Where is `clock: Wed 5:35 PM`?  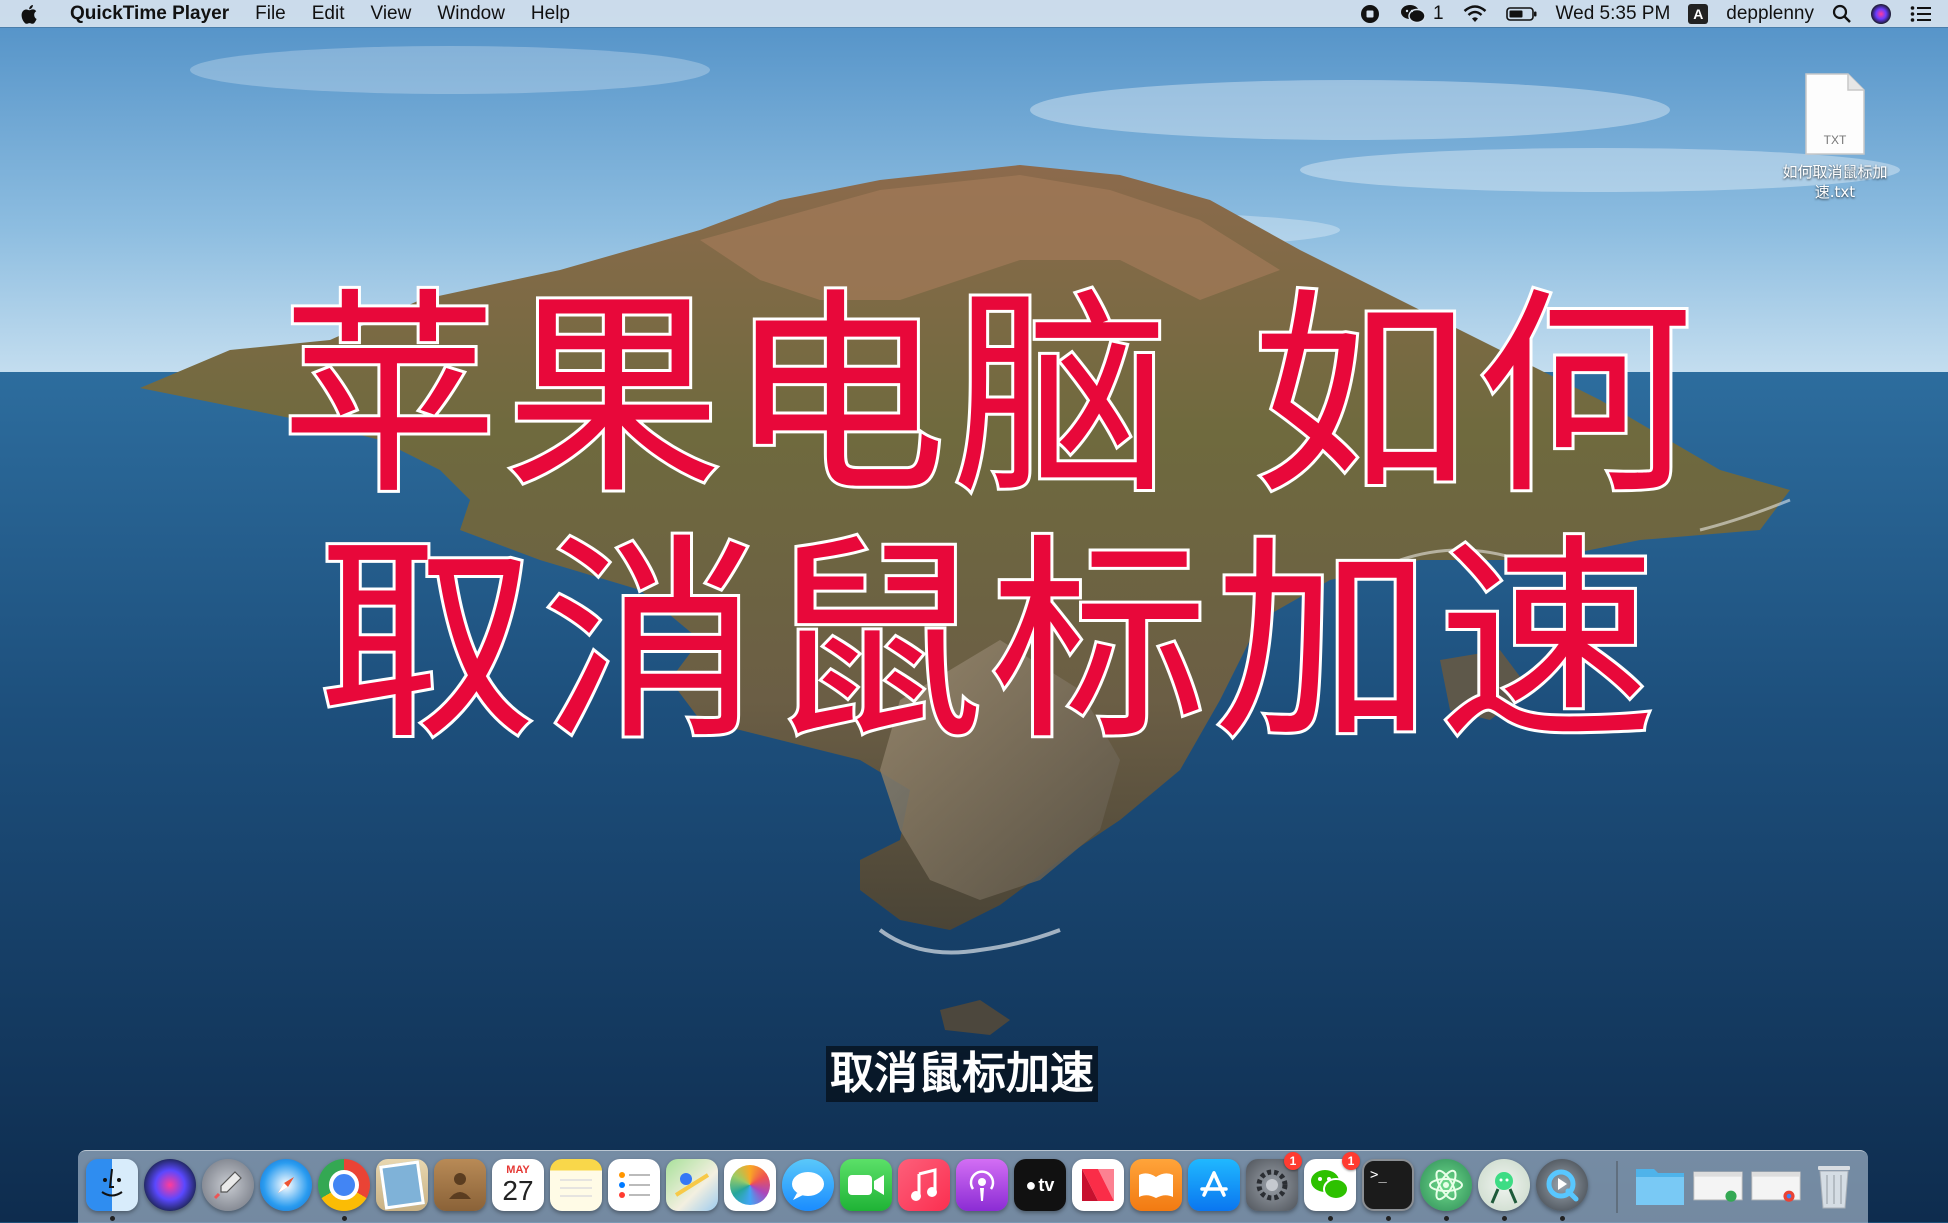 clock: Wed 5:35 PM is located at coordinates (1613, 14).